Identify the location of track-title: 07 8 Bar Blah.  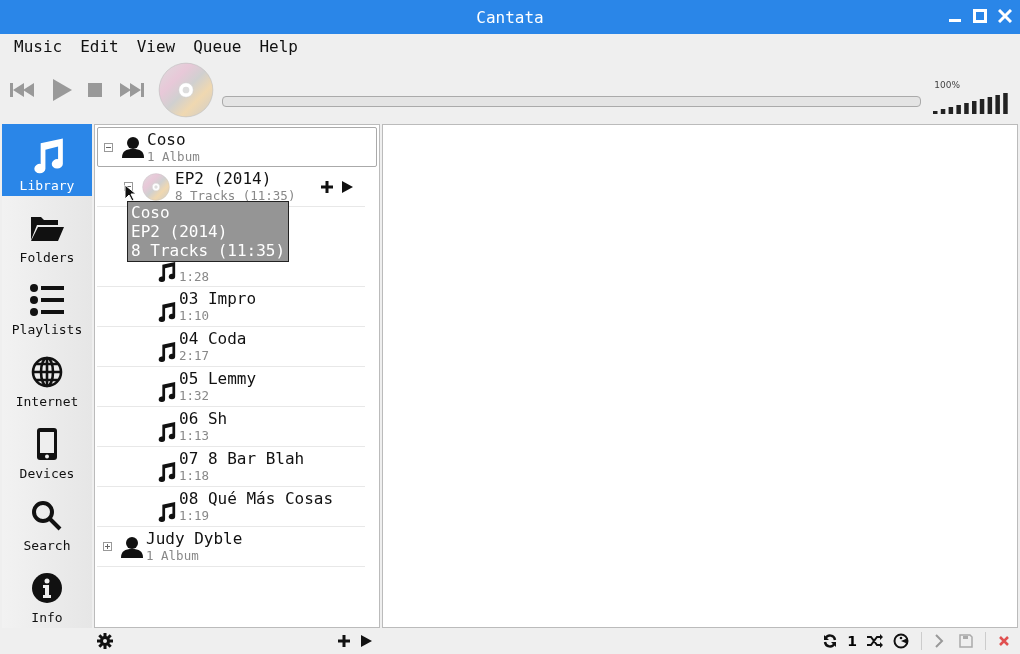
(242, 459).